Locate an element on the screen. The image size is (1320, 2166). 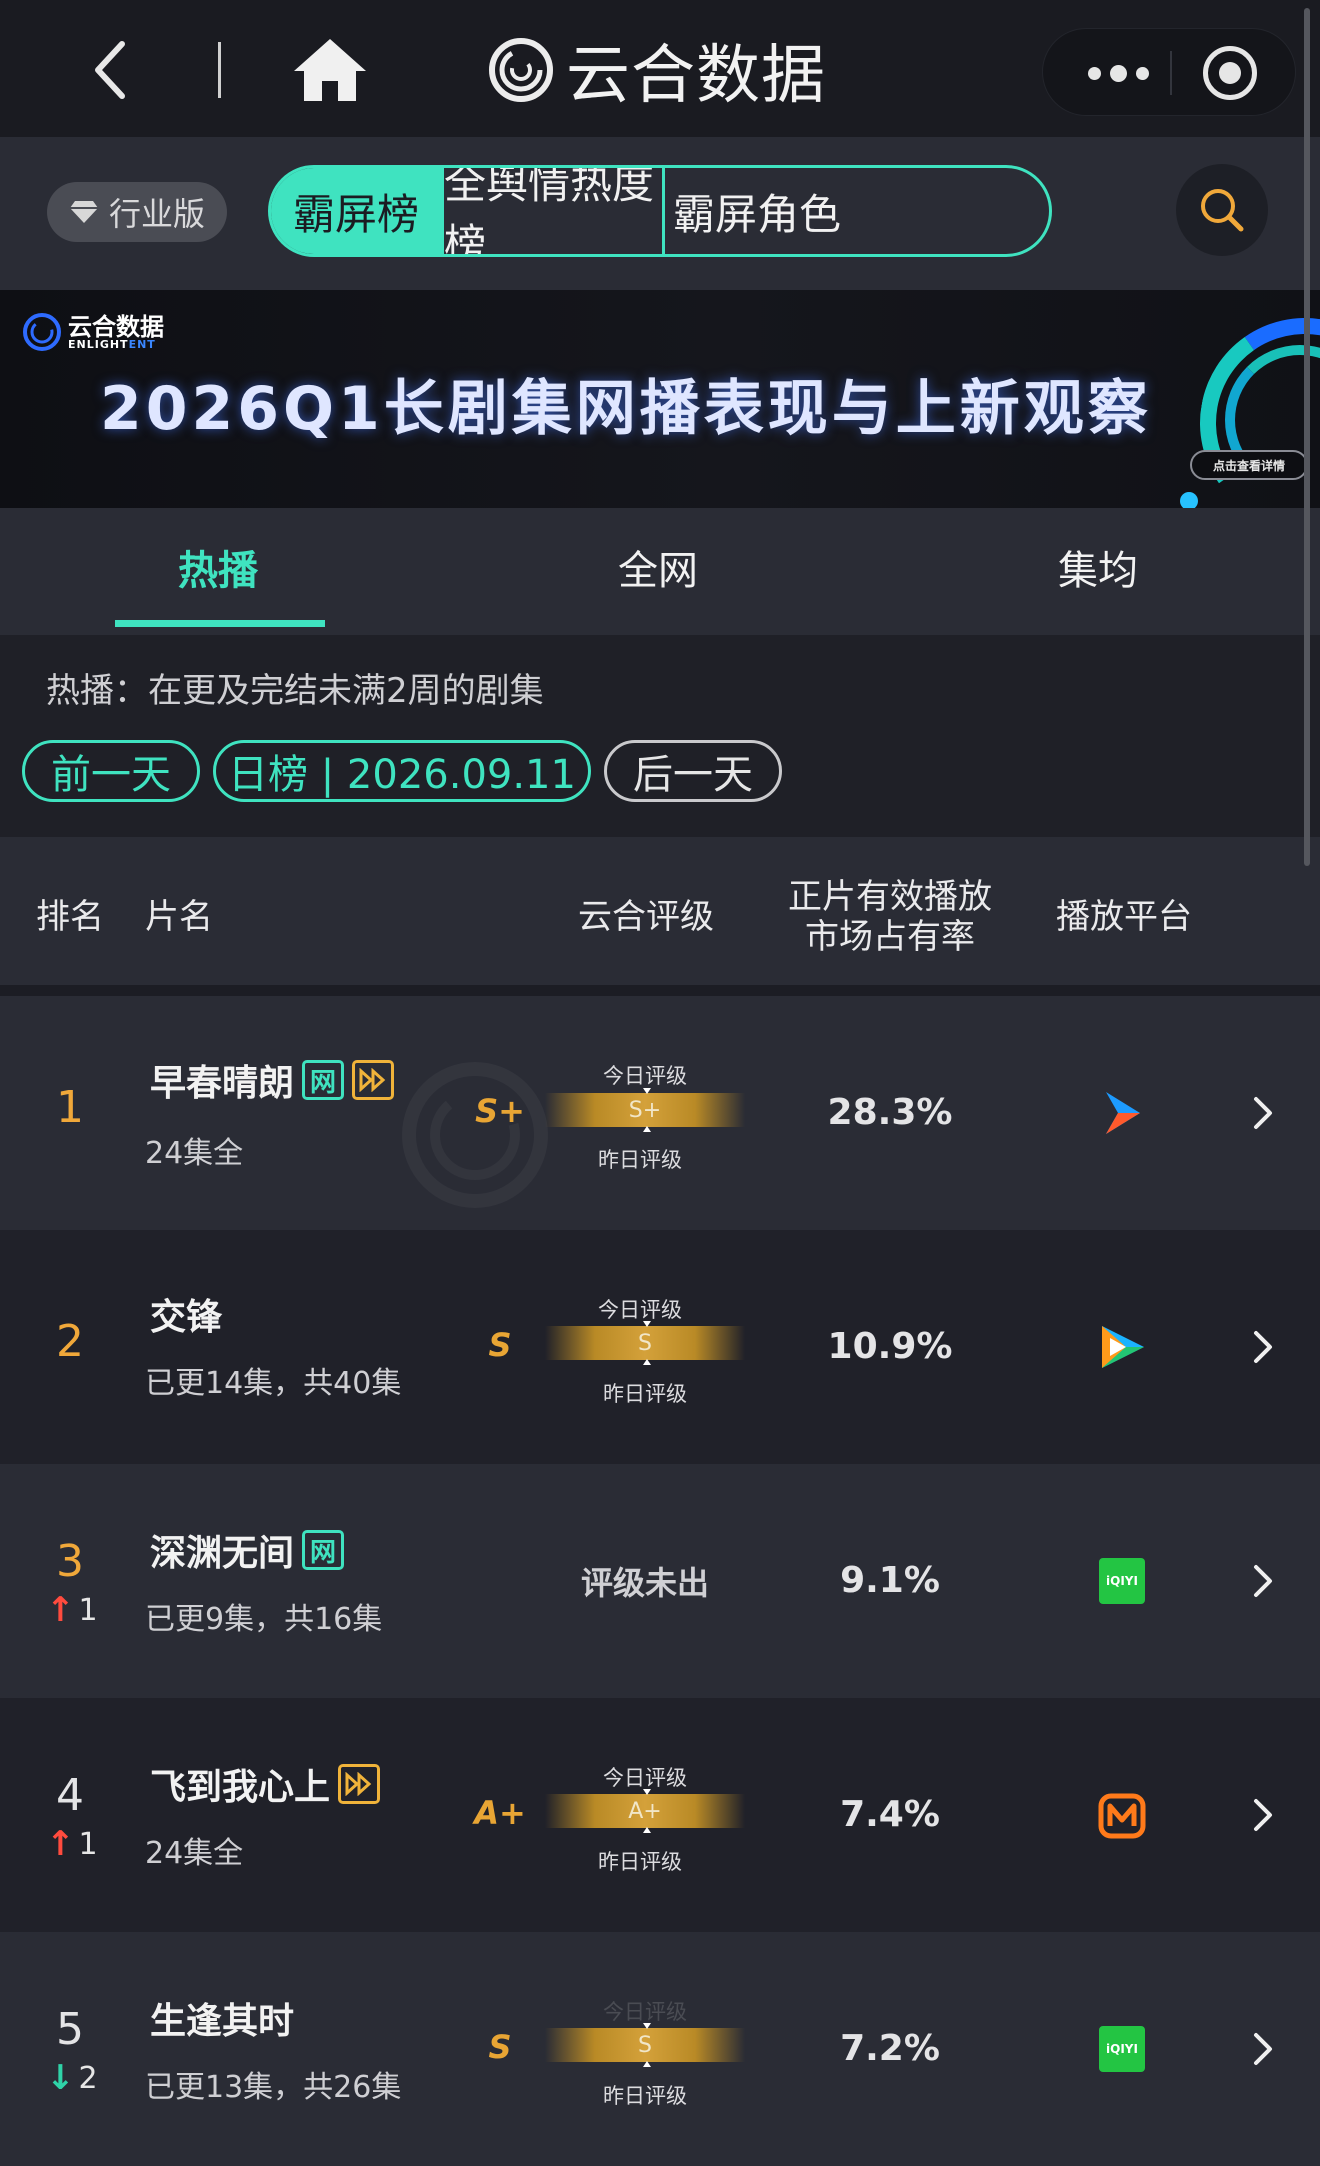
drama-title: 早春晴朗 网 is located at coordinates (272, 1080).